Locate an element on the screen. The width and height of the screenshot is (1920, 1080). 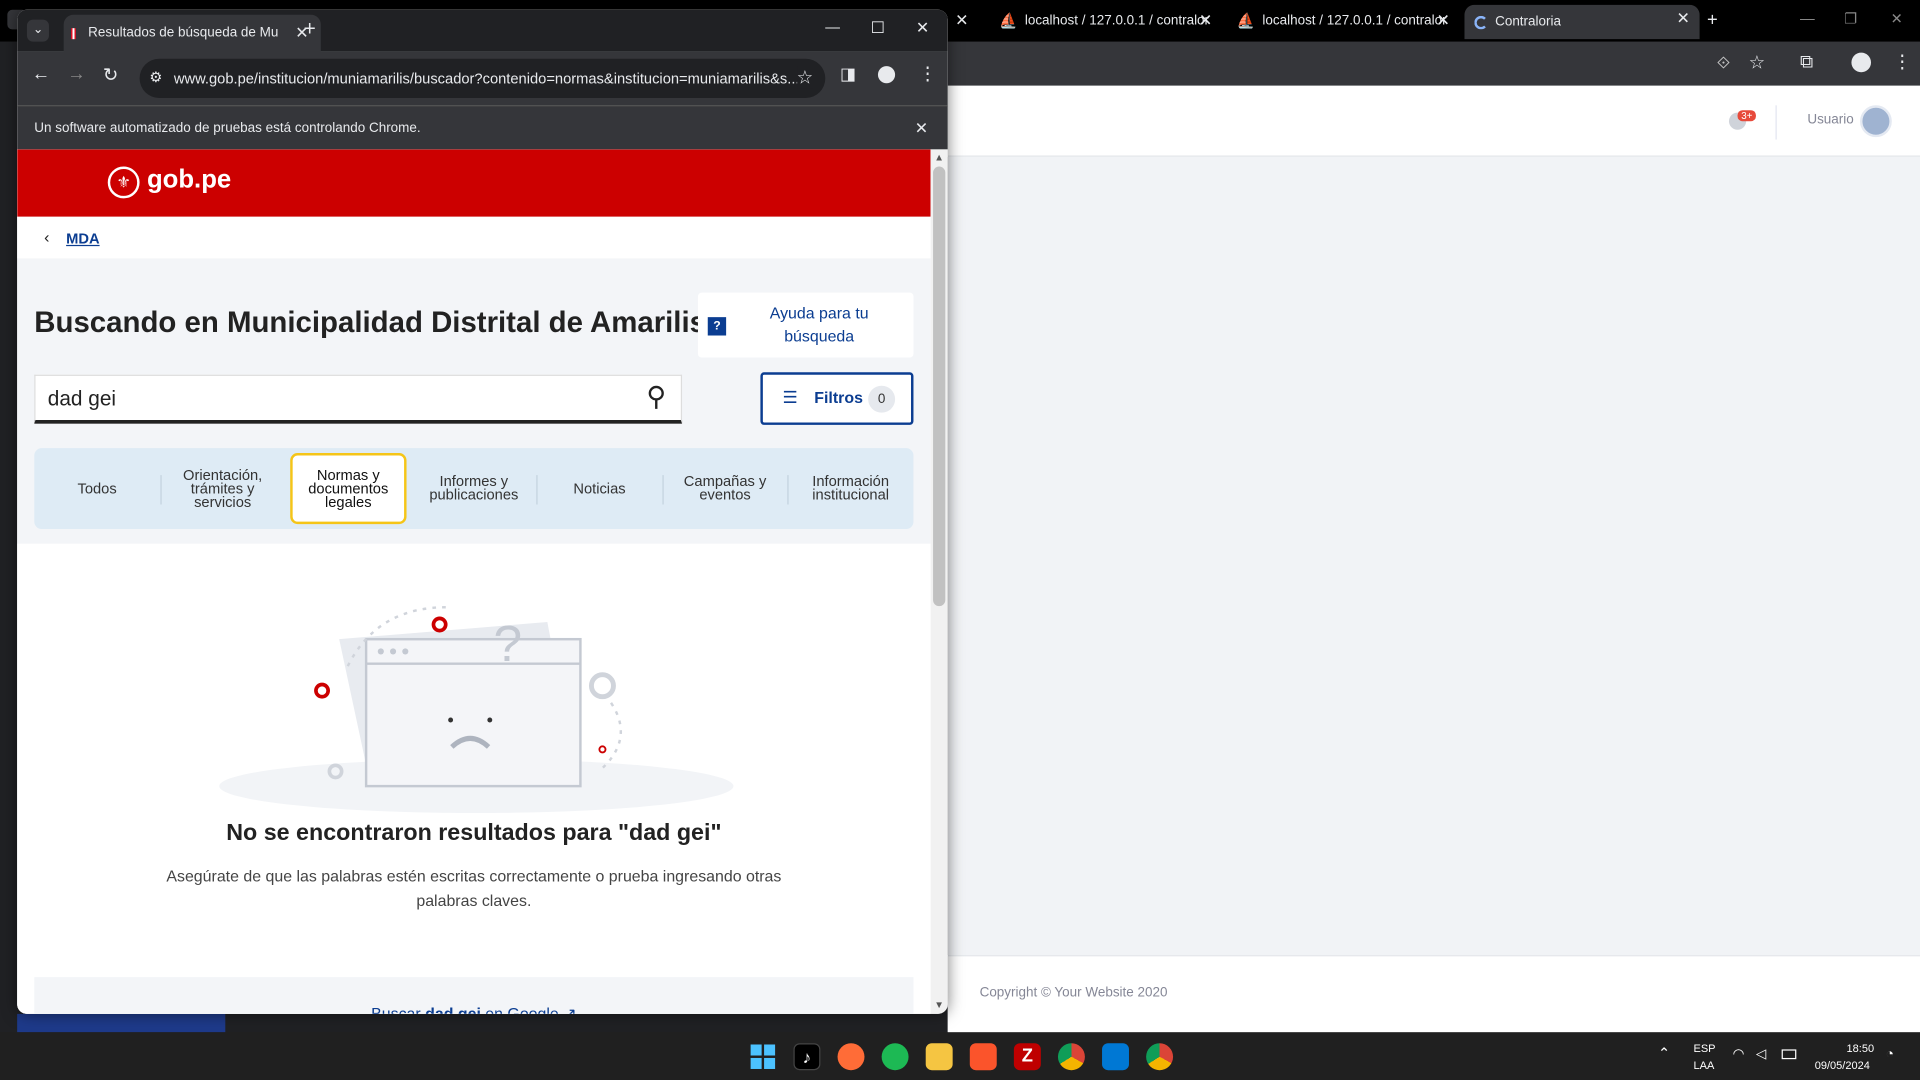
loading-spinner-icon is located at coordinates (1481, 22).